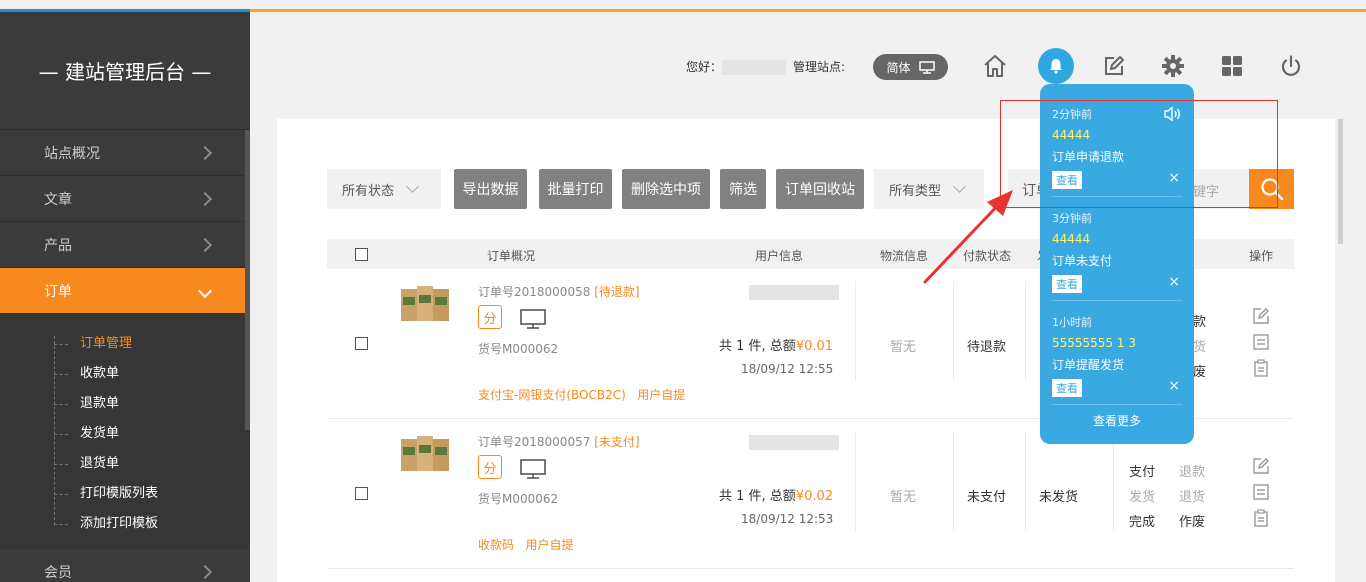 The image size is (1366, 582). What do you see at coordinates (661, 395) in the screenshot?
I see `delivery-source: 用户自提` at bounding box center [661, 395].